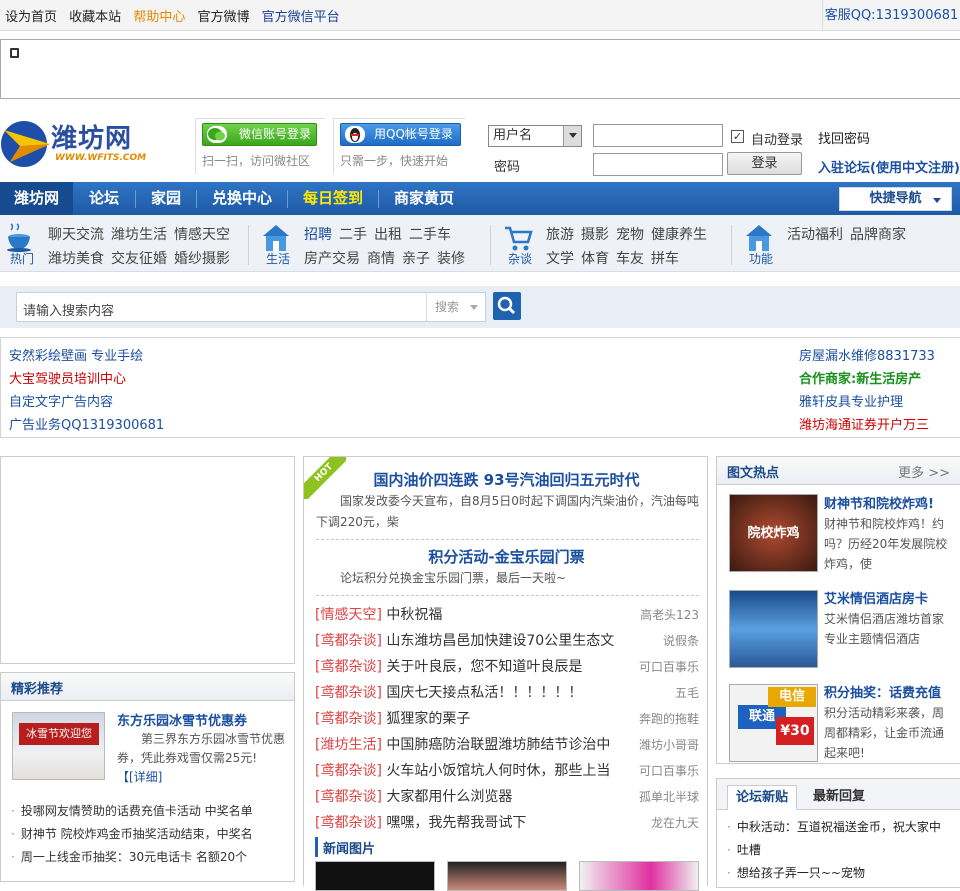  Describe the element at coordinates (182, 719) in the screenshot. I see `featured-headline: 东方乐园冰雪节优惠券` at that location.